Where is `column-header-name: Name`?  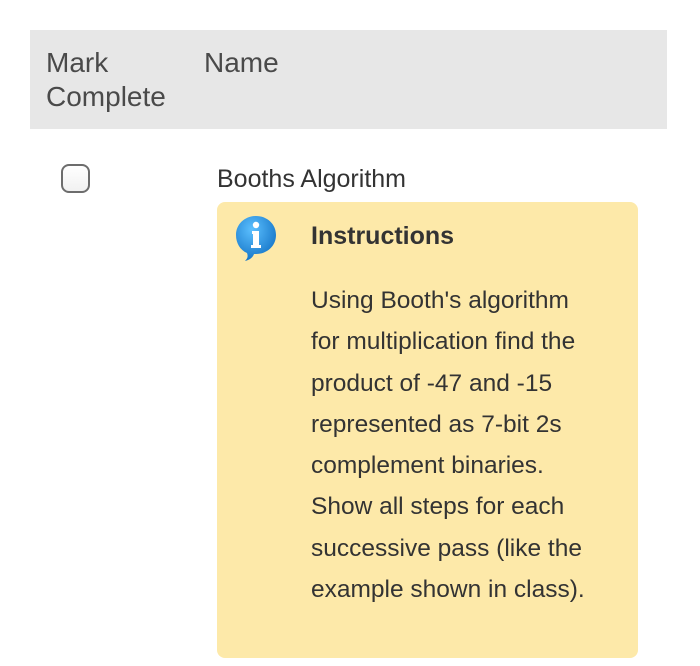
column-header-name: Name is located at coordinates (241, 62).